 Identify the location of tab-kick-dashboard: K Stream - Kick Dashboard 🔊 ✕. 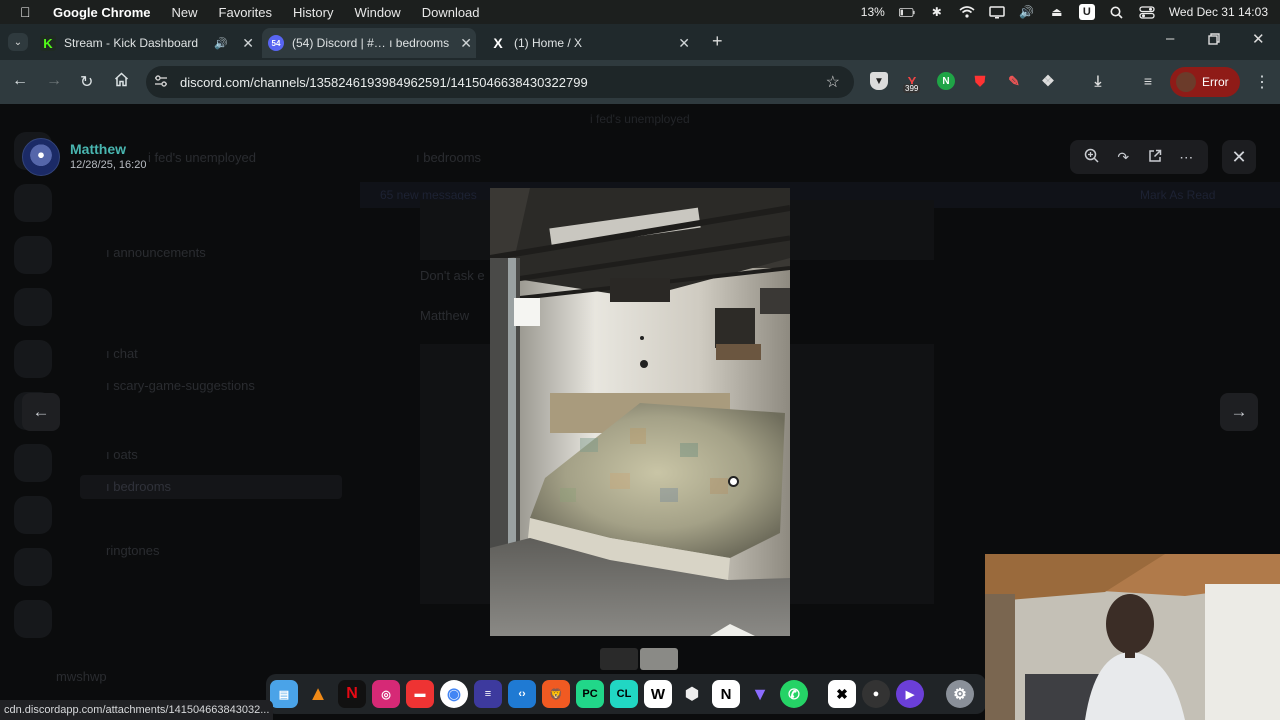
(149, 43).